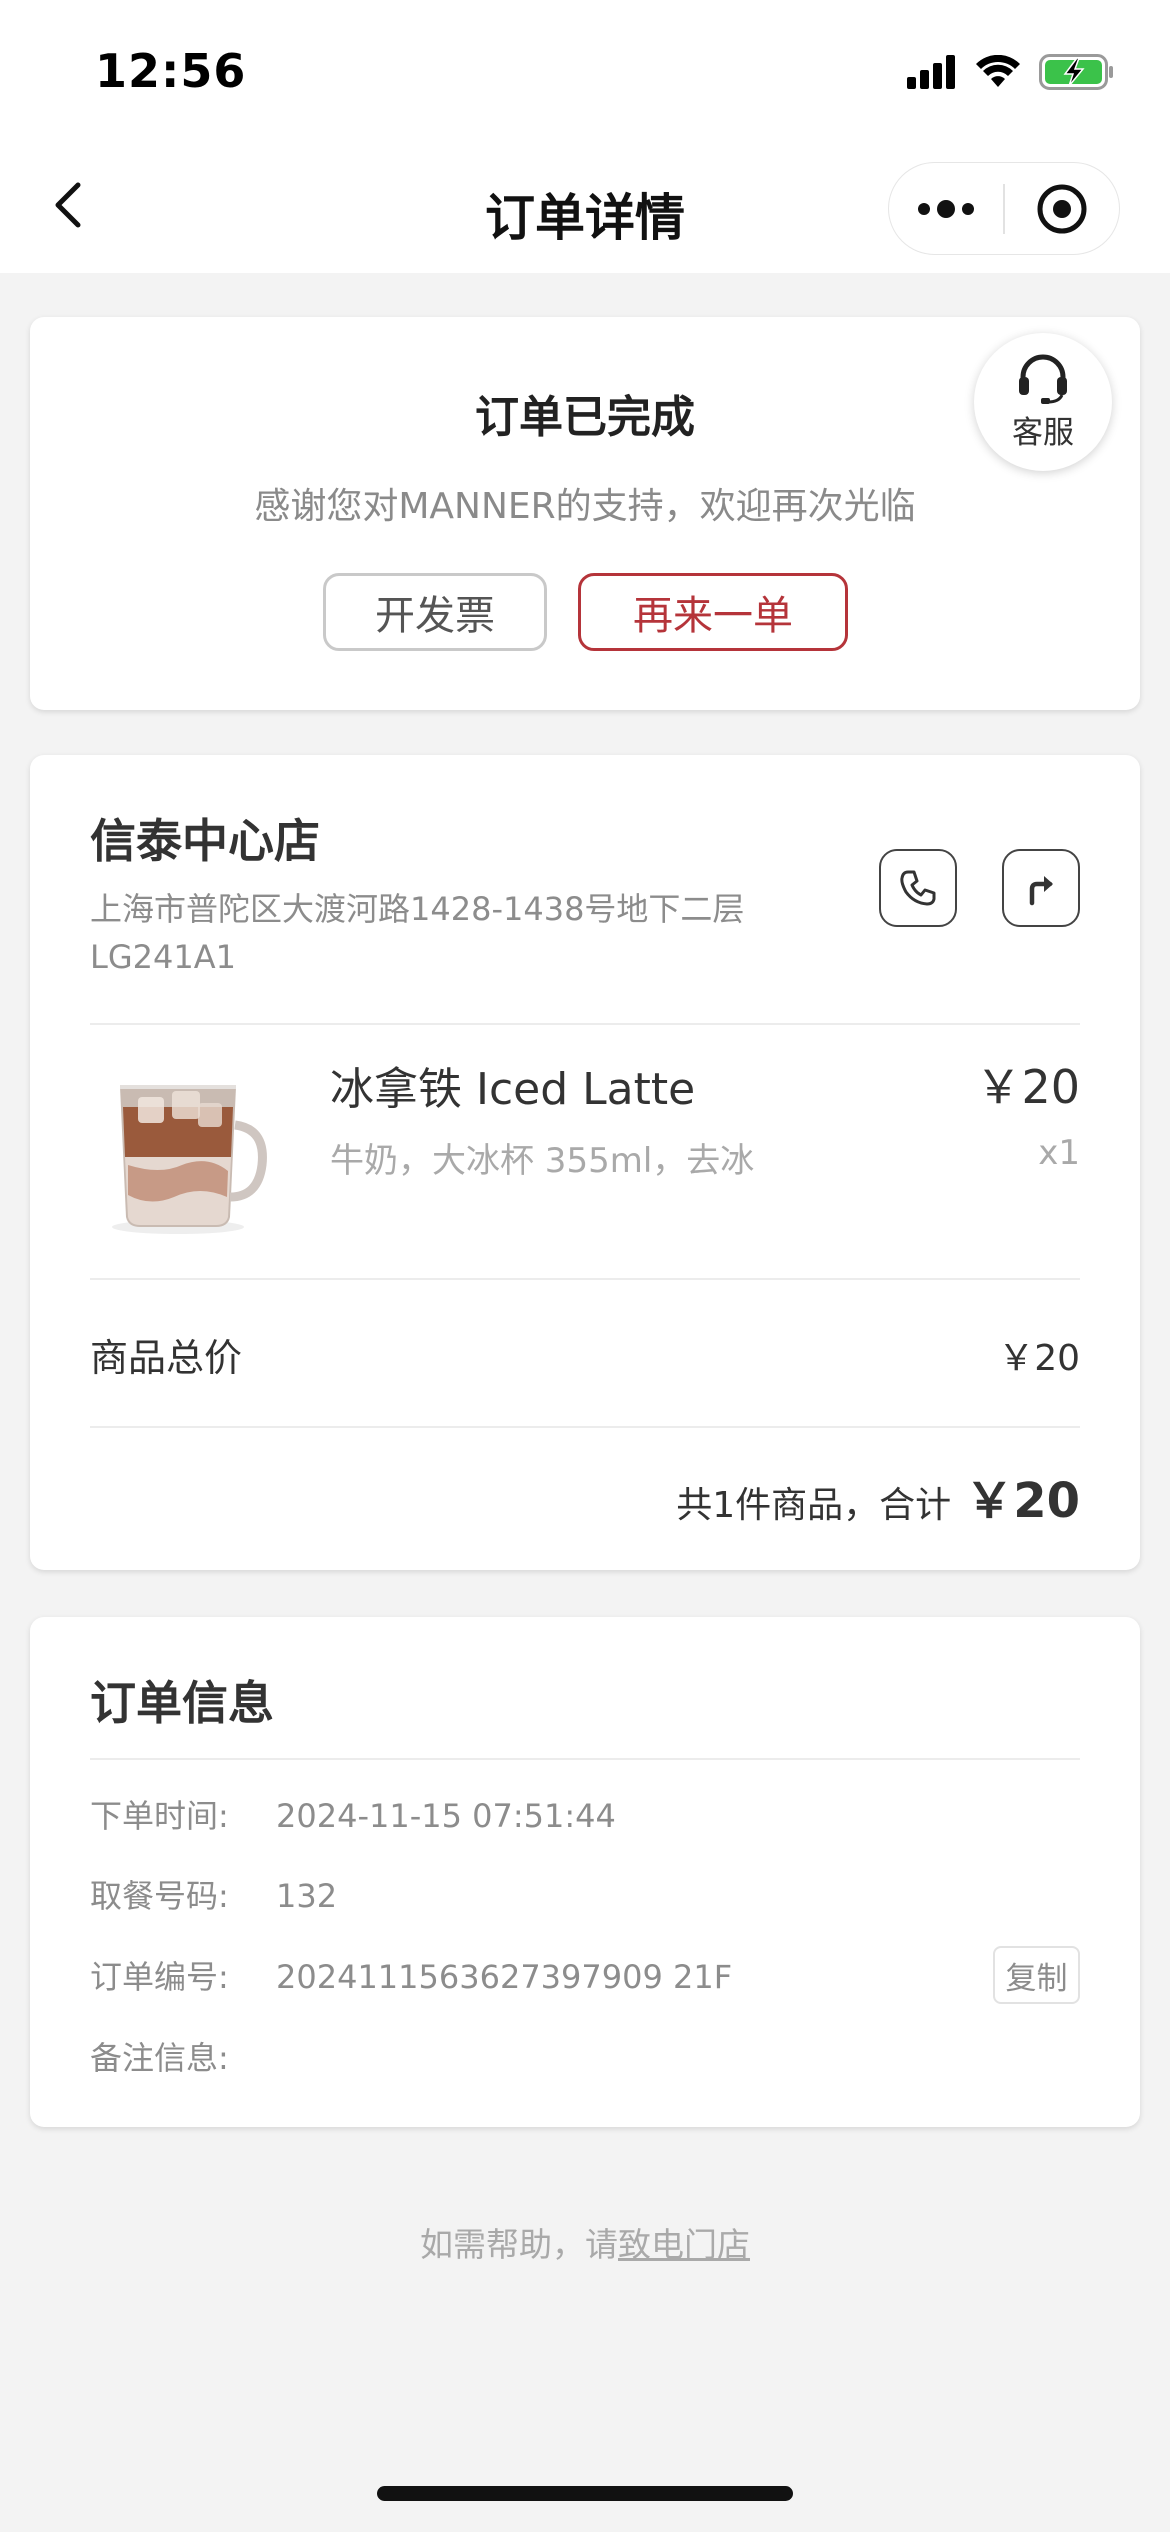 This screenshot has width=1170, height=2532. What do you see at coordinates (585, 136) in the screenshot?
I see `header: 12:56 订单详情` at bounding box center [585, 136].